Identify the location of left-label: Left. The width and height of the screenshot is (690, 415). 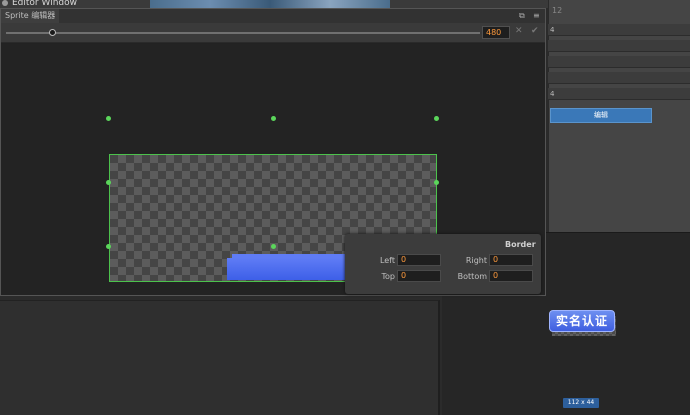
(387, 260).